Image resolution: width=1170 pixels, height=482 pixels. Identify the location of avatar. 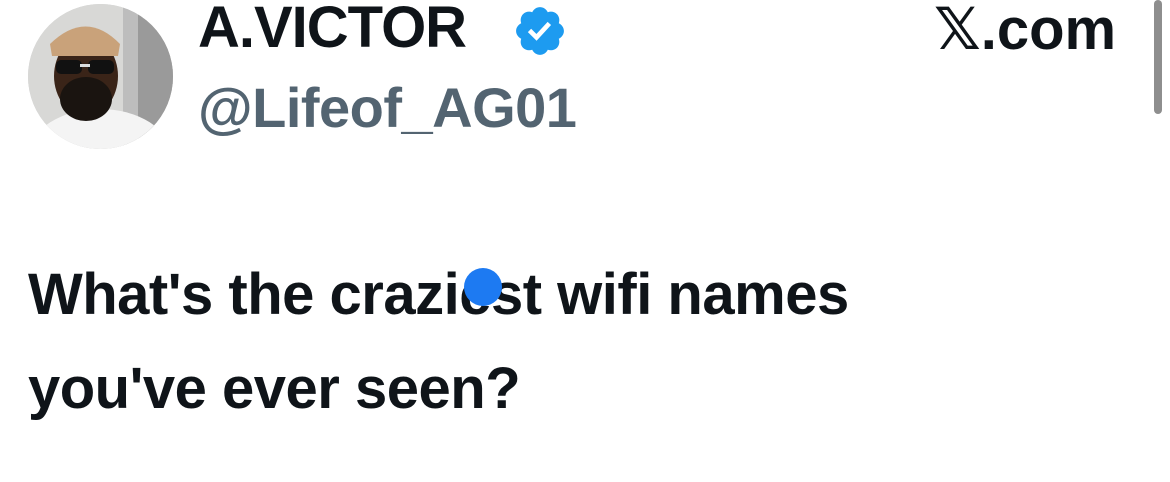
(100, 76).